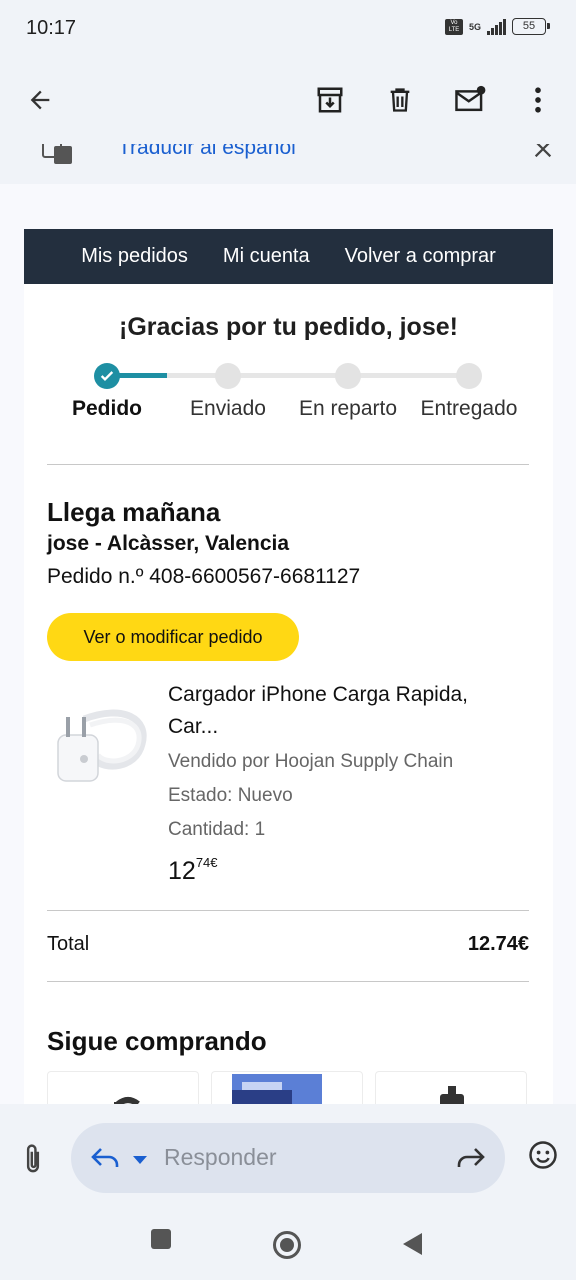 The width and height of the screenshot is (576, 1280). What do you see at coordinates (207, 152) in the screenshot?
I see `translate-link: Traducir al español` at bounding box center [207, 152].